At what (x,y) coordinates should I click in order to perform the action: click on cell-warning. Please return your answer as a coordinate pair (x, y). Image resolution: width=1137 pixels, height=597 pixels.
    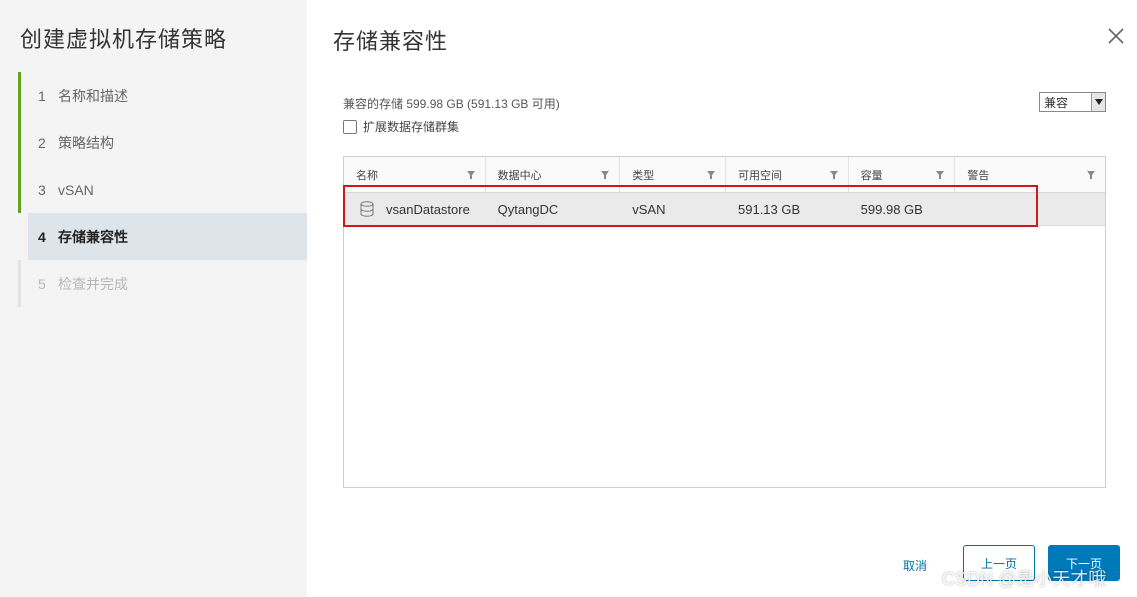
    Looking at the image, I should click on (1030, 209).